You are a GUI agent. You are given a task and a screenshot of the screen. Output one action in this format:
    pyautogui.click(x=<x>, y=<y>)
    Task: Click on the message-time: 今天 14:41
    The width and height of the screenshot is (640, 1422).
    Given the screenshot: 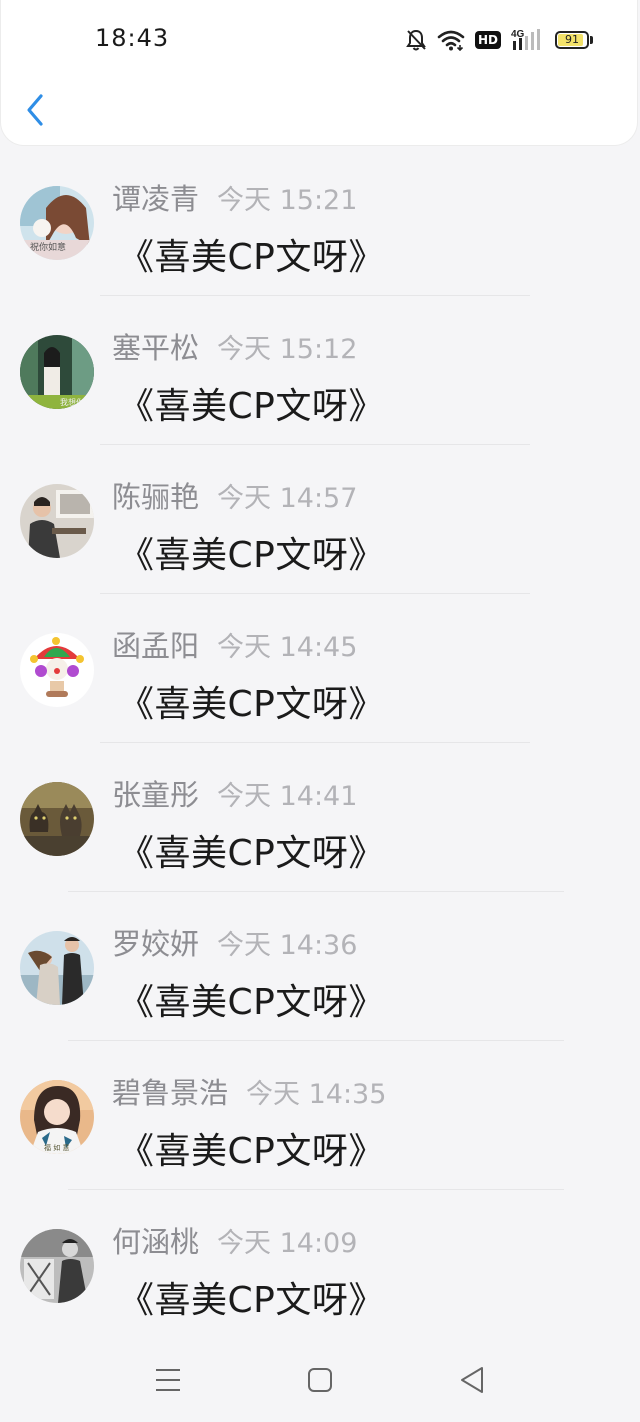 What is the action you would take?
    pyautogui.click(x=287, y=796)
    